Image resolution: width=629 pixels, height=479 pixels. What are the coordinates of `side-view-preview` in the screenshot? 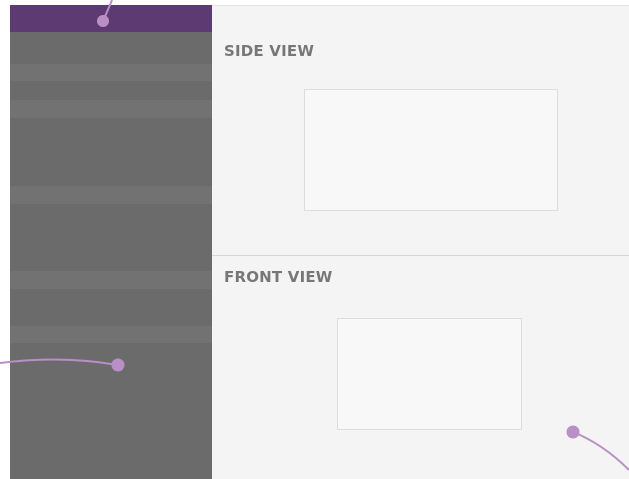 It's located at (431, 150).